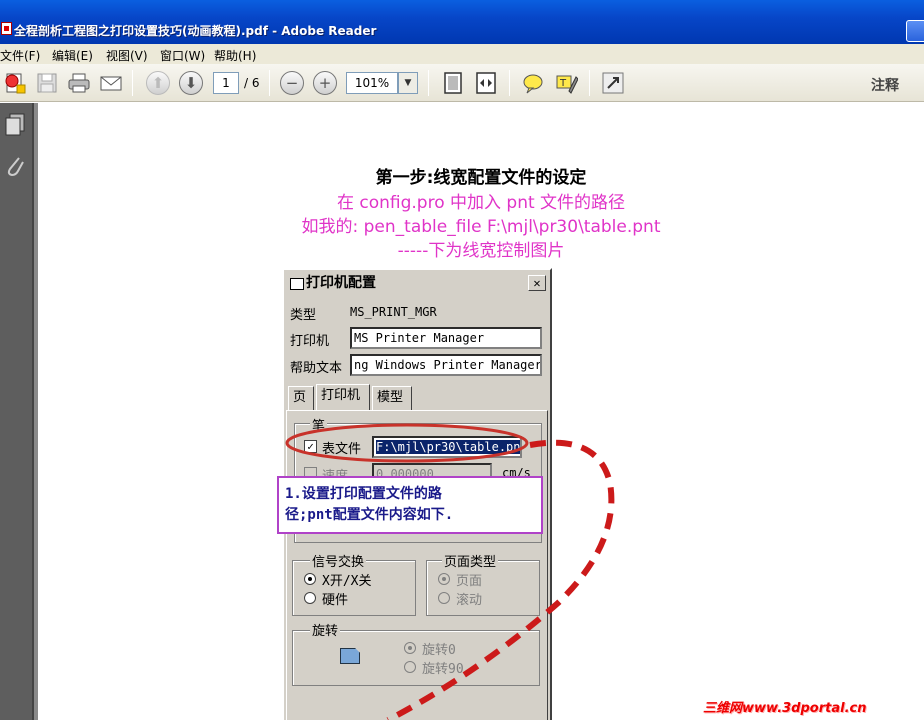  I want to click on page-number-input: 1, so click(226, 83).